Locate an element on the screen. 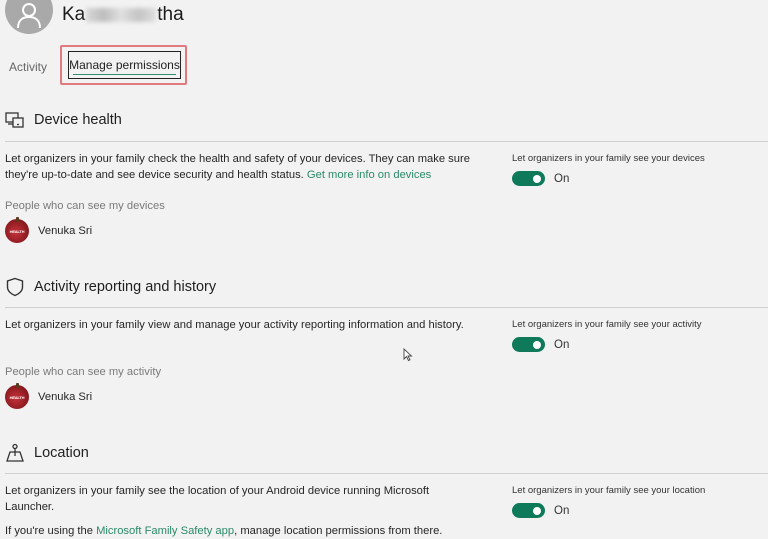 The height and width of the screenshot is (539, 768). people-label: People who can see my devices is located at coordinates (85, 206).